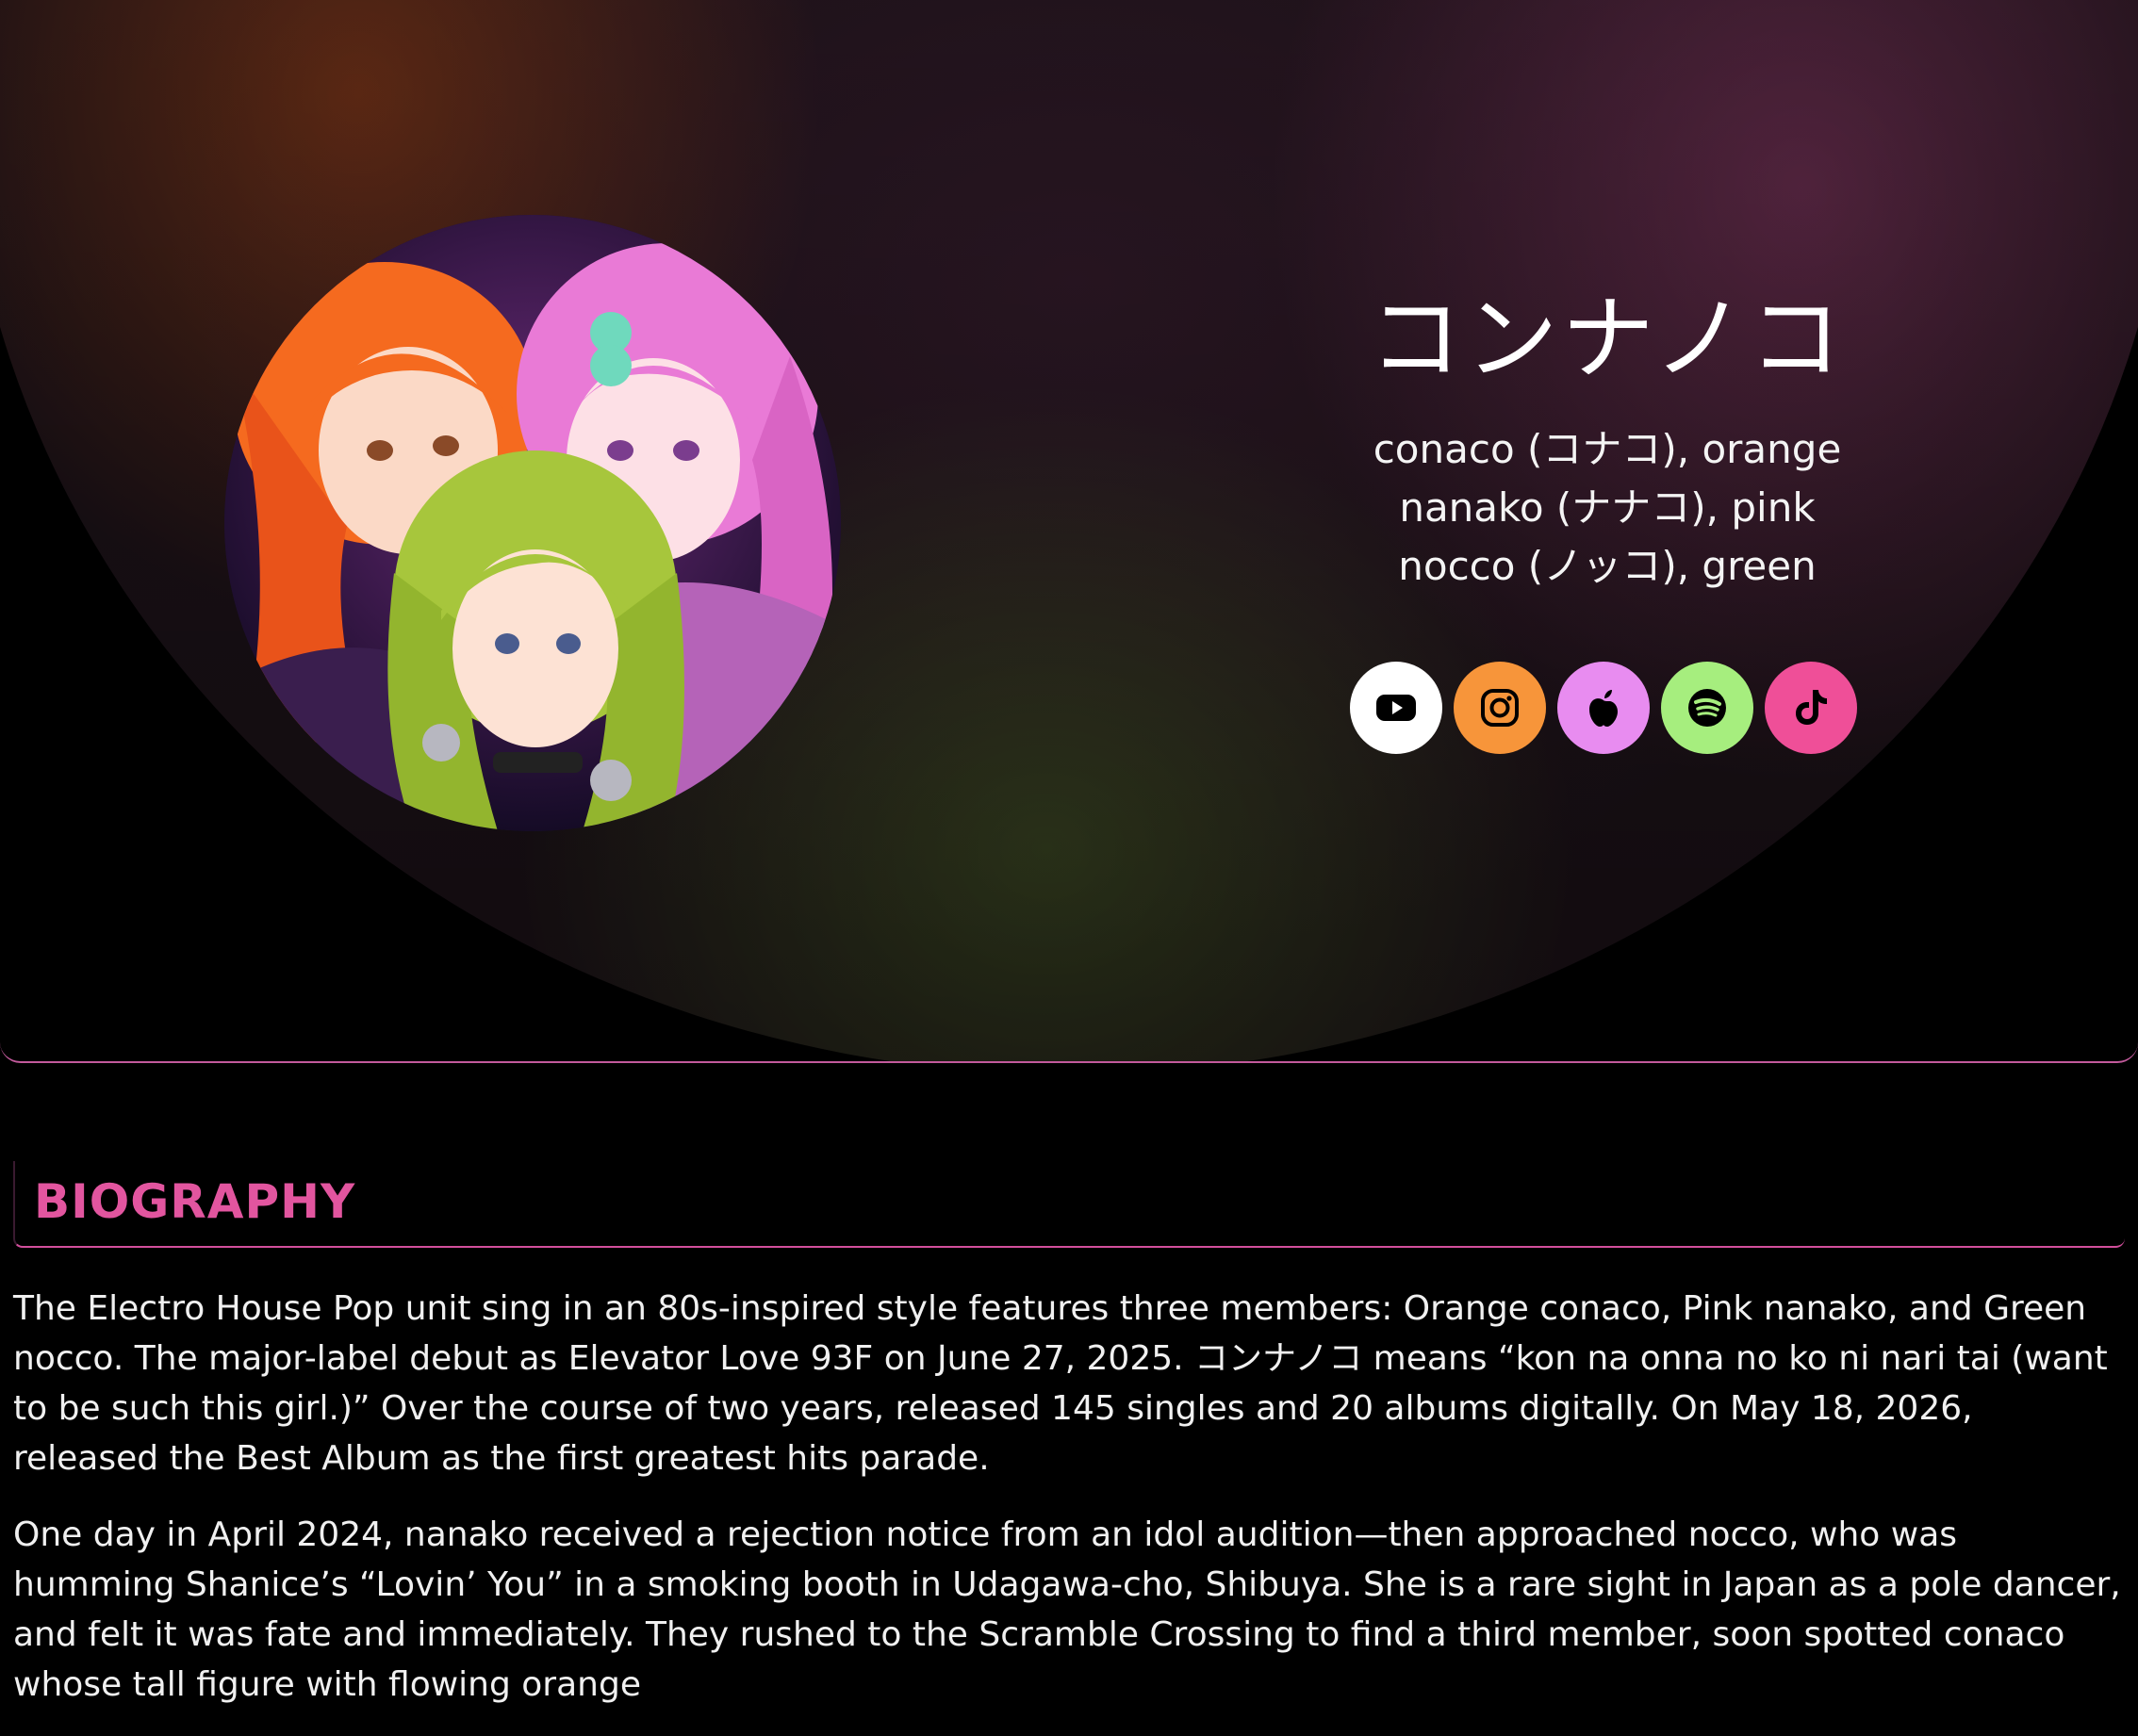 Image resolution: width=2138 pixels, height=1736 pixels. I want to click on social-links, so click(1603, 708).